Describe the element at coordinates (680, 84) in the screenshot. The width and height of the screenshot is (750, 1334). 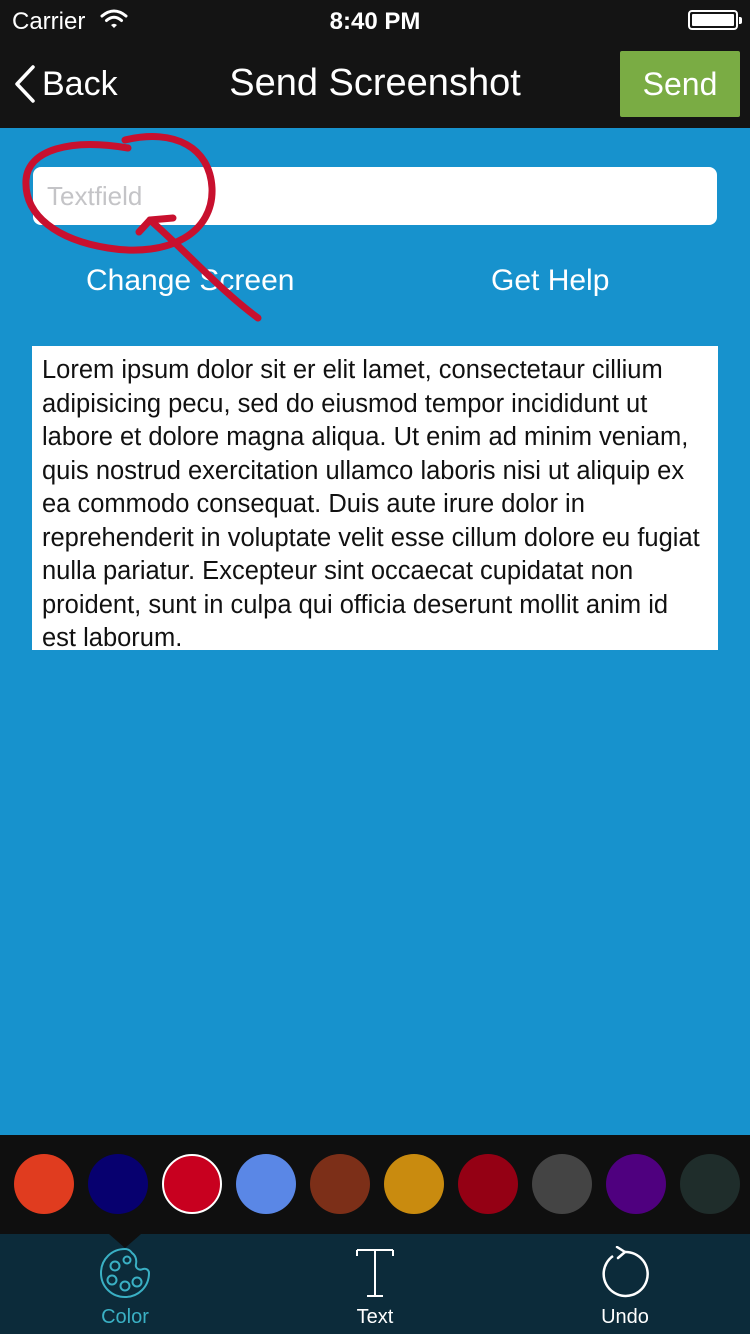
I see `send-button: Send` at that location.